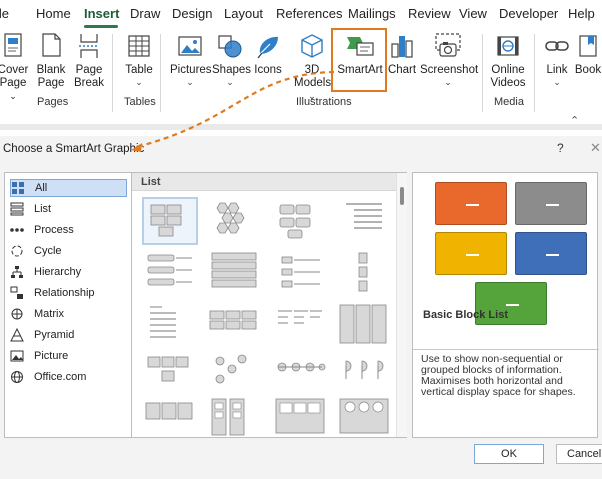  I want to click on layout-chevron-block-list, so click(170, 421).